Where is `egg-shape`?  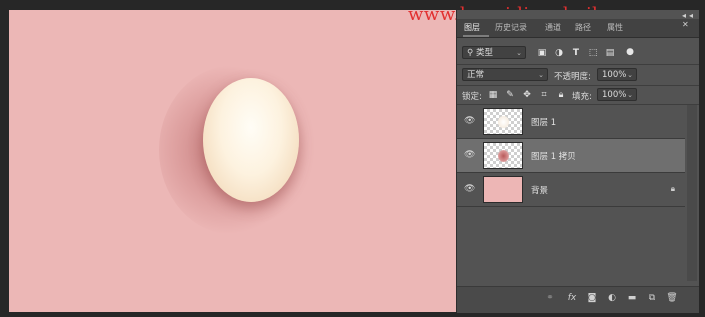 egg-shape is located at coordinates (251, 140).